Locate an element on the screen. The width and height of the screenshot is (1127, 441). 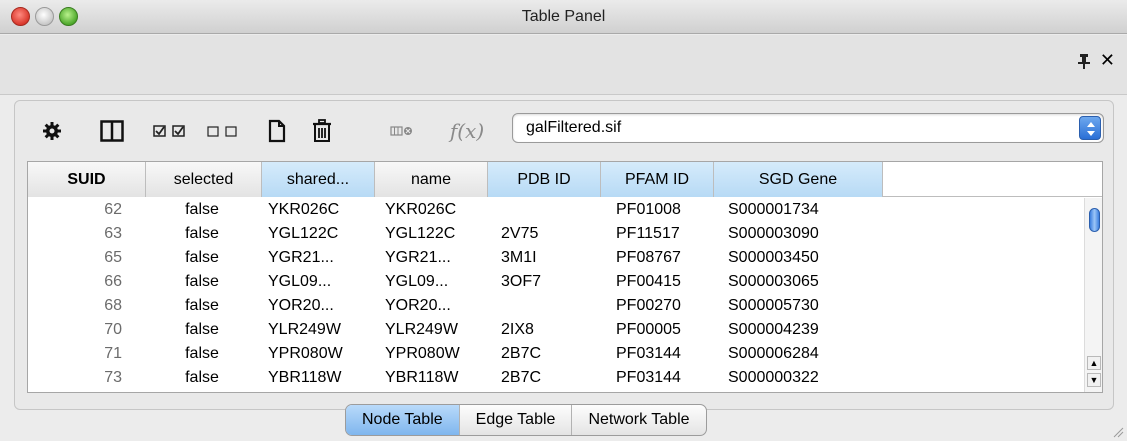
cell-name: YLR249W is located at coordinates (421, 329).